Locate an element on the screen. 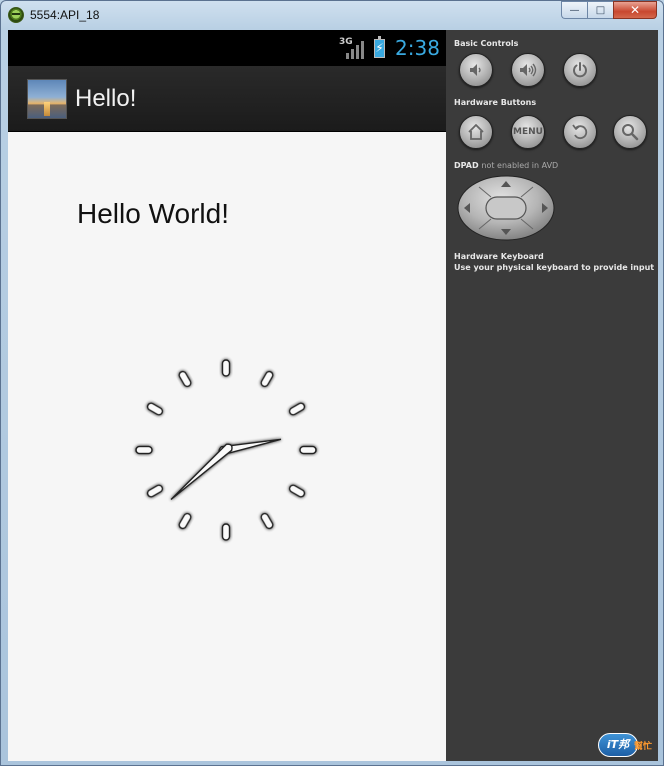 Image resolution: width=664 pixels, height=766 pixels. menu-button: MENU is located at coordinates (528, 132).